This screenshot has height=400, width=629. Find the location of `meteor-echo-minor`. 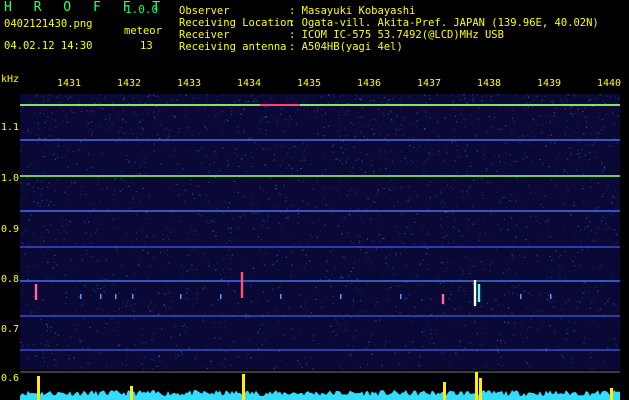

meteor-echo-minor is located at coordinates (551, 296).